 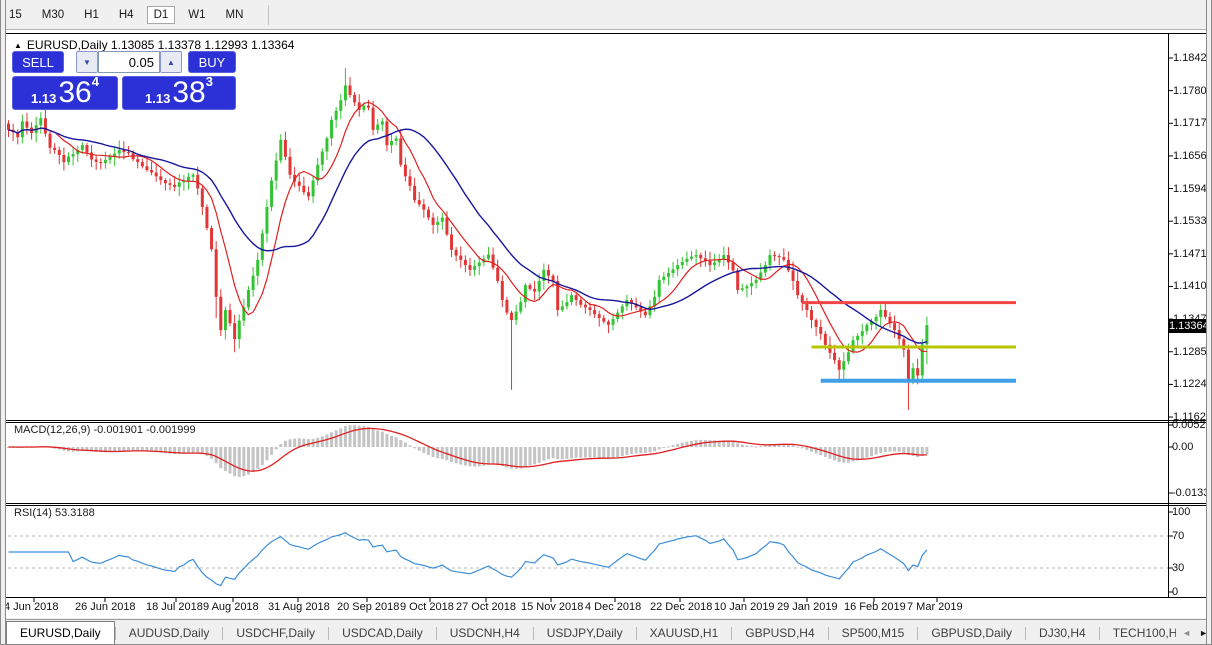 I want to click on rsi-axis-label: 30, so click(x=1178, y=568).